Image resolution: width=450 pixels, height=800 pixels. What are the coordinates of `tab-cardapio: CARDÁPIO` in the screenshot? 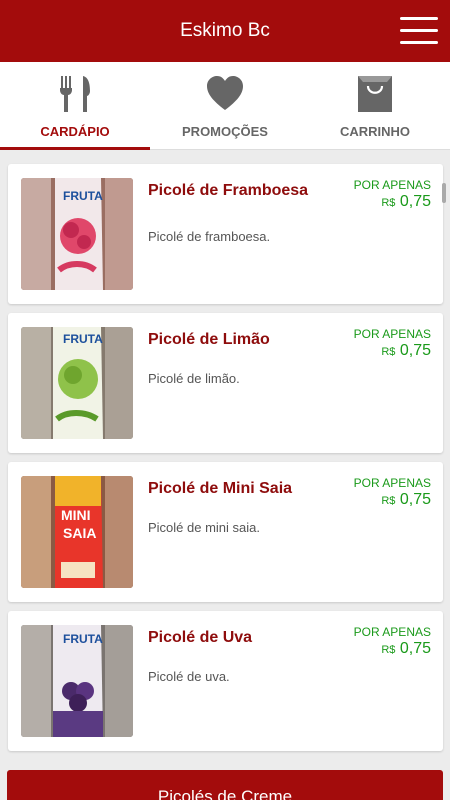 It's located at (75, 106).